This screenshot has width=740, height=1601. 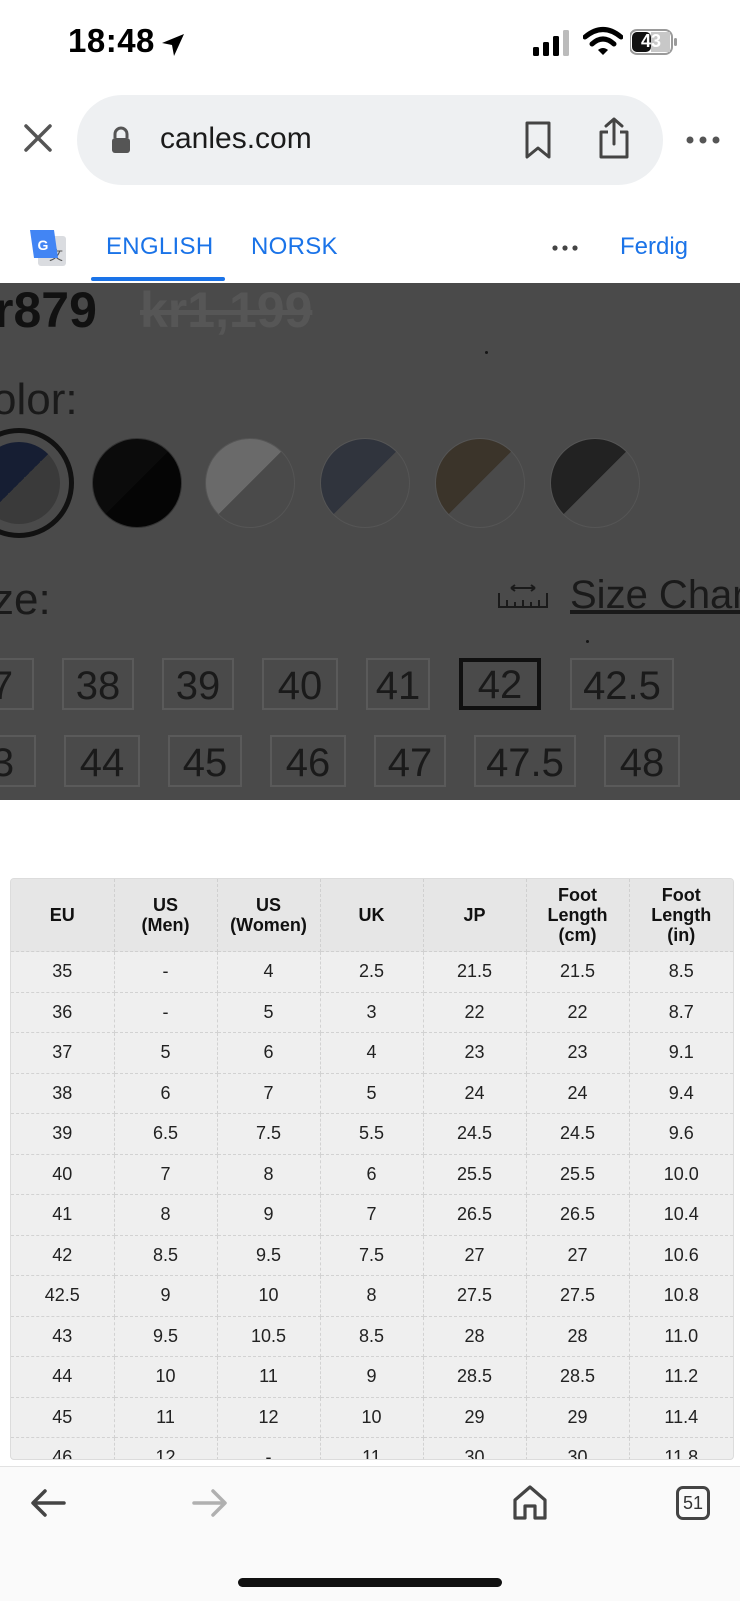 What do you see at coordinates (475, 1255) in the screenshot?
I see `table-cell: 27` at bounding box center [475, 1255].